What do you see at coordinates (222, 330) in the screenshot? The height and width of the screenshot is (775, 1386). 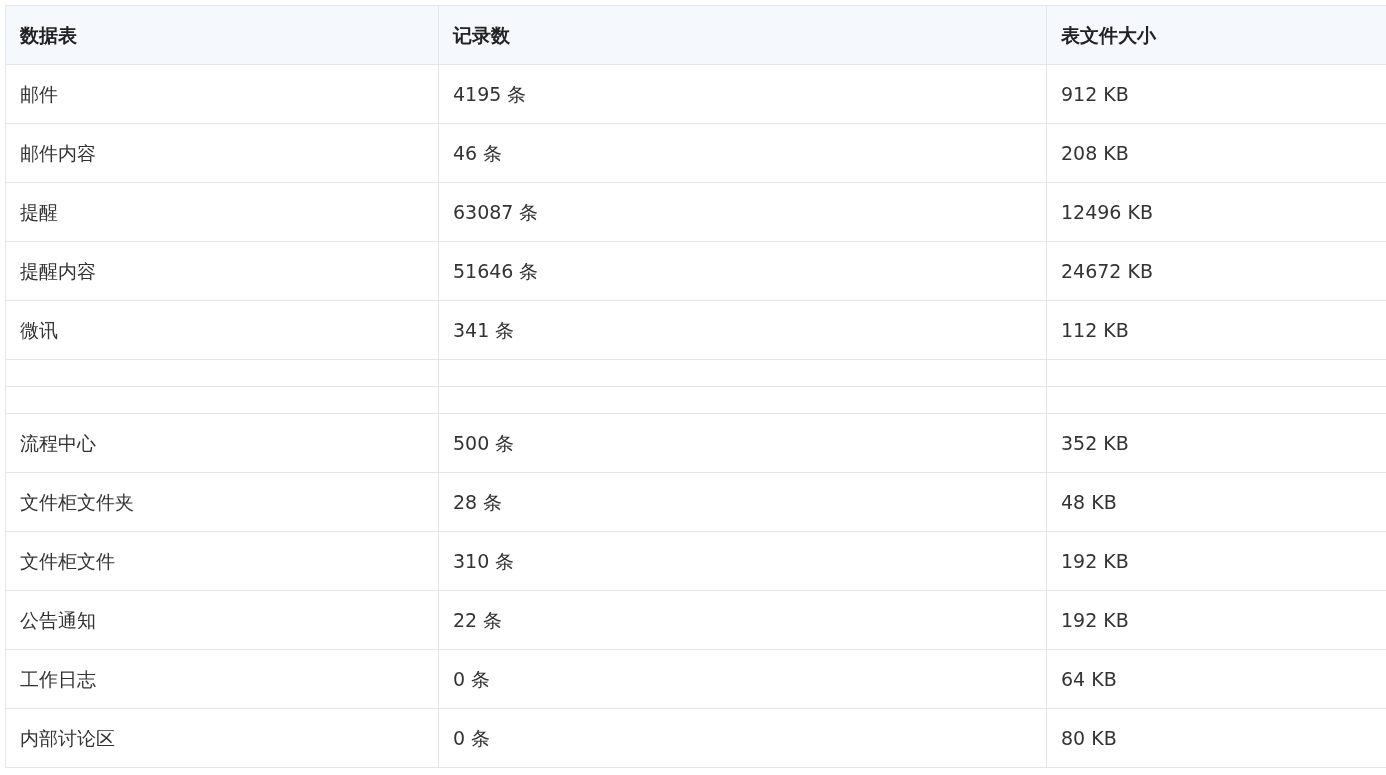 I see `table-cell: 微讯` at bounding box center [222, 330].